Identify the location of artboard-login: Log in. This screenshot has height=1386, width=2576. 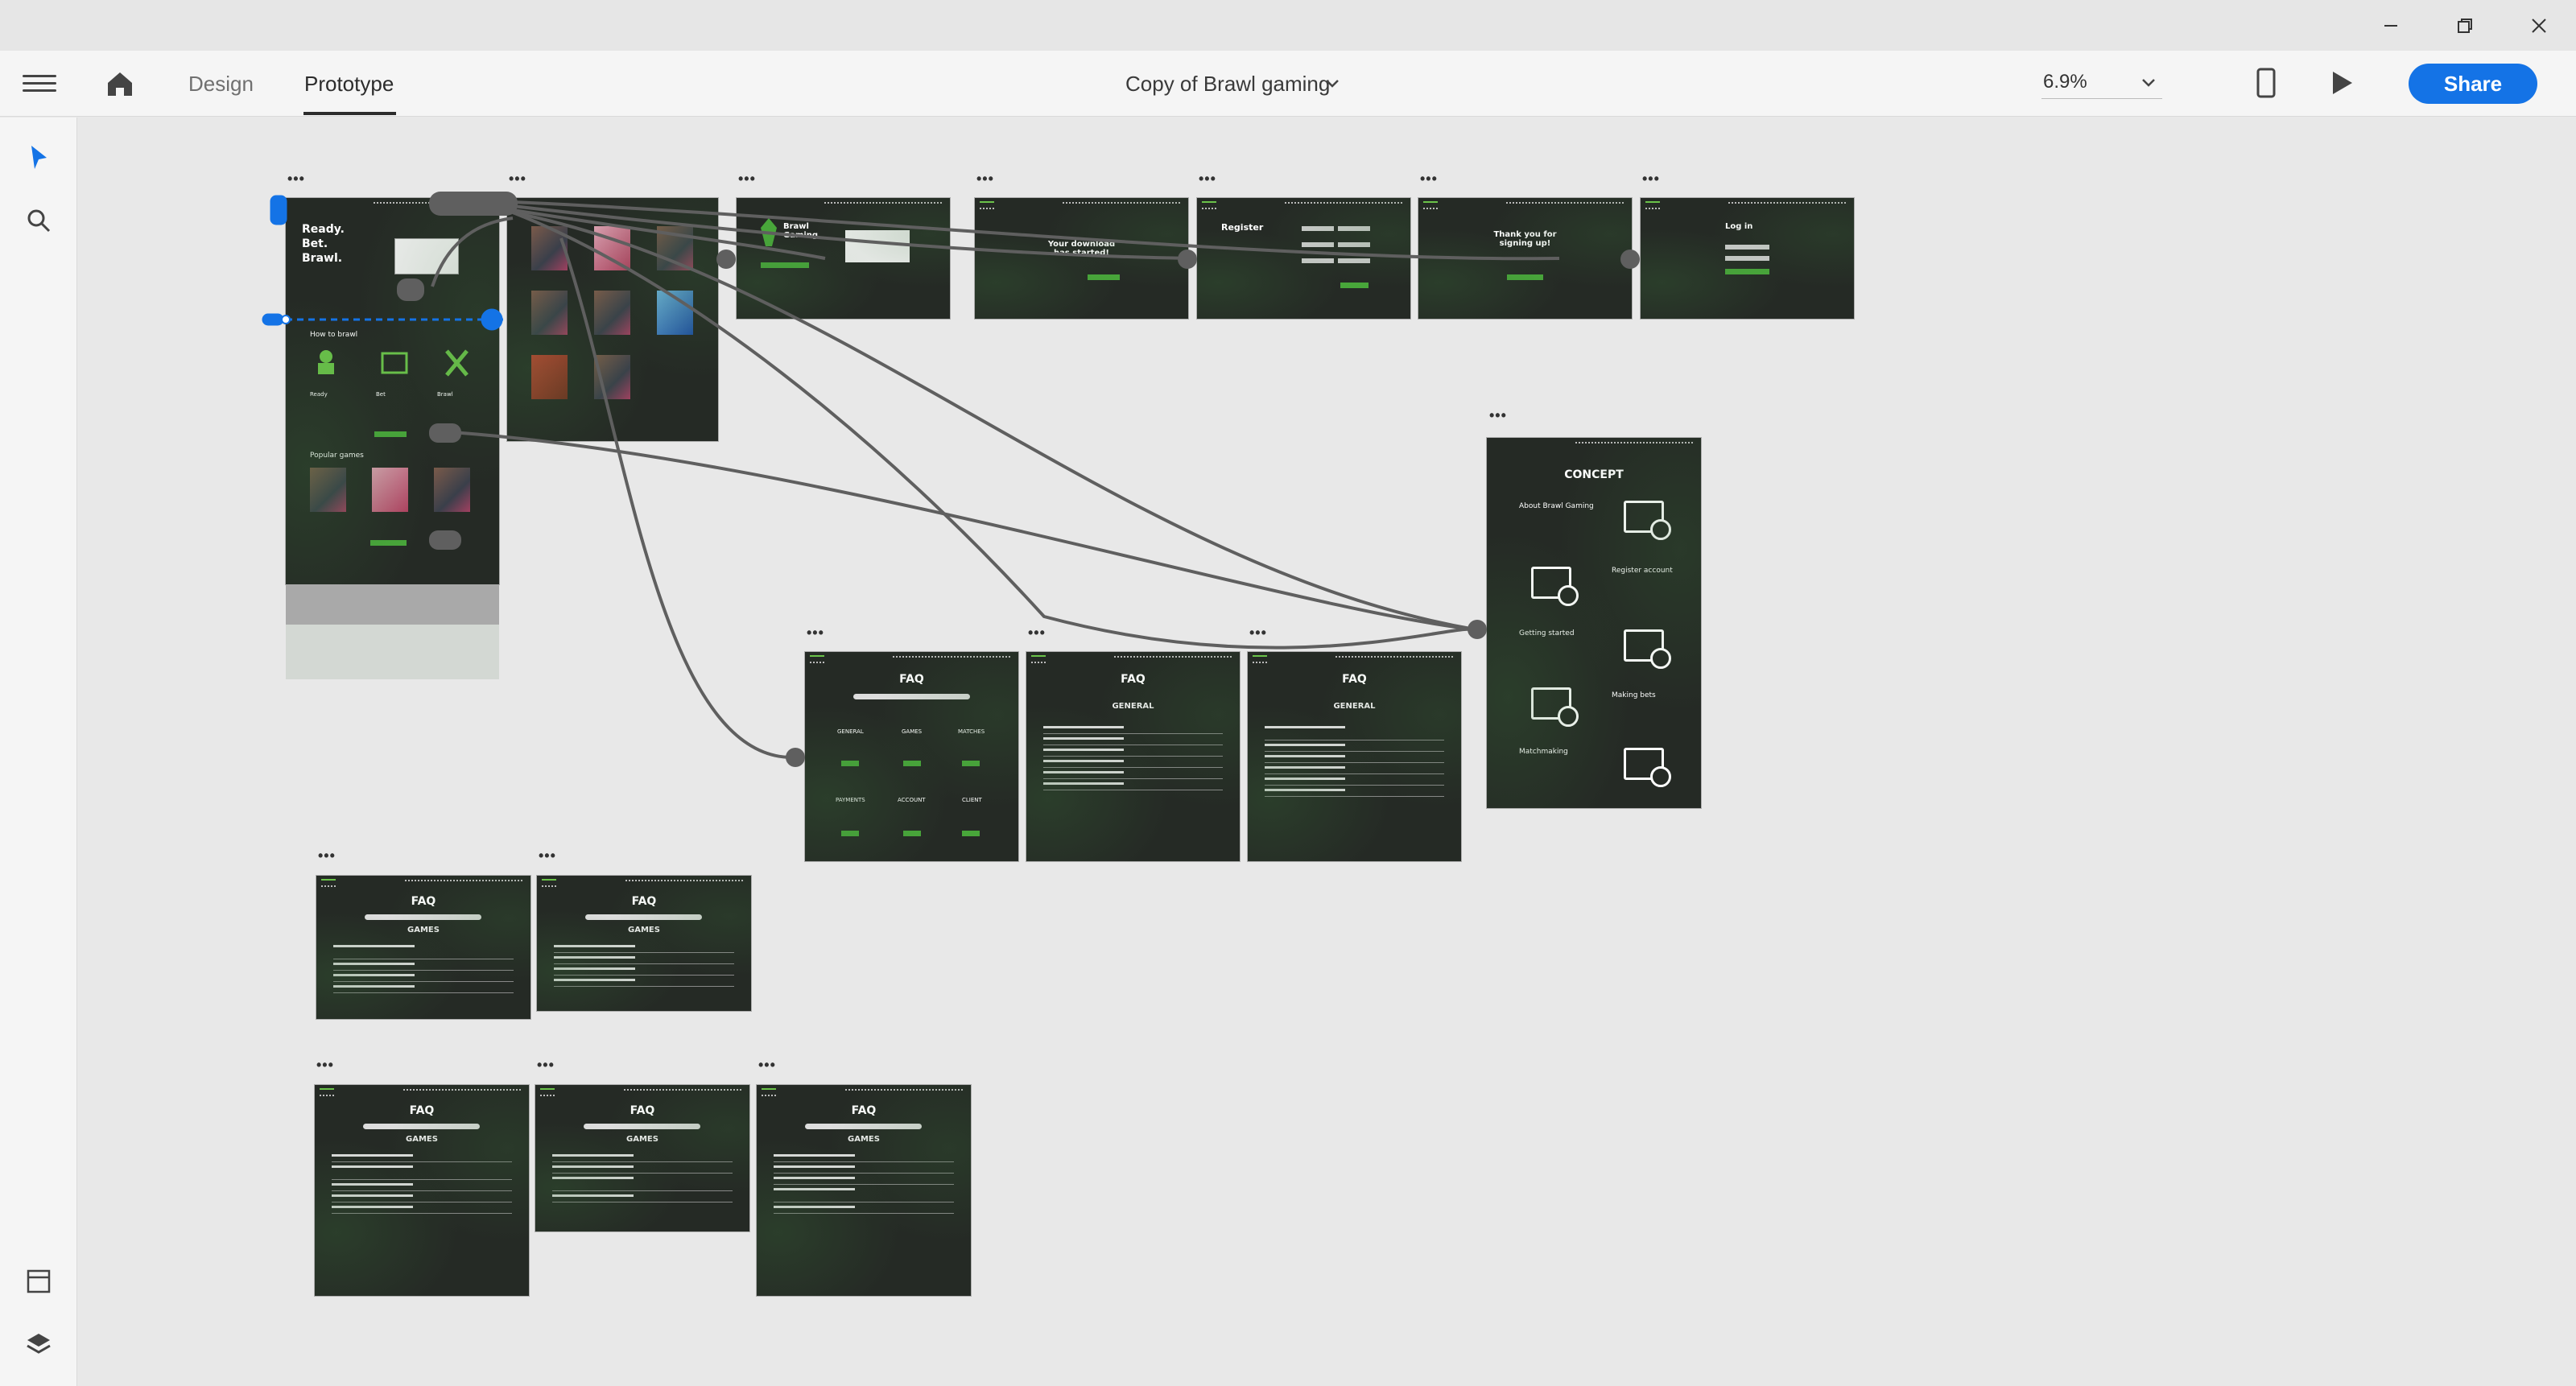
(1747, 259).